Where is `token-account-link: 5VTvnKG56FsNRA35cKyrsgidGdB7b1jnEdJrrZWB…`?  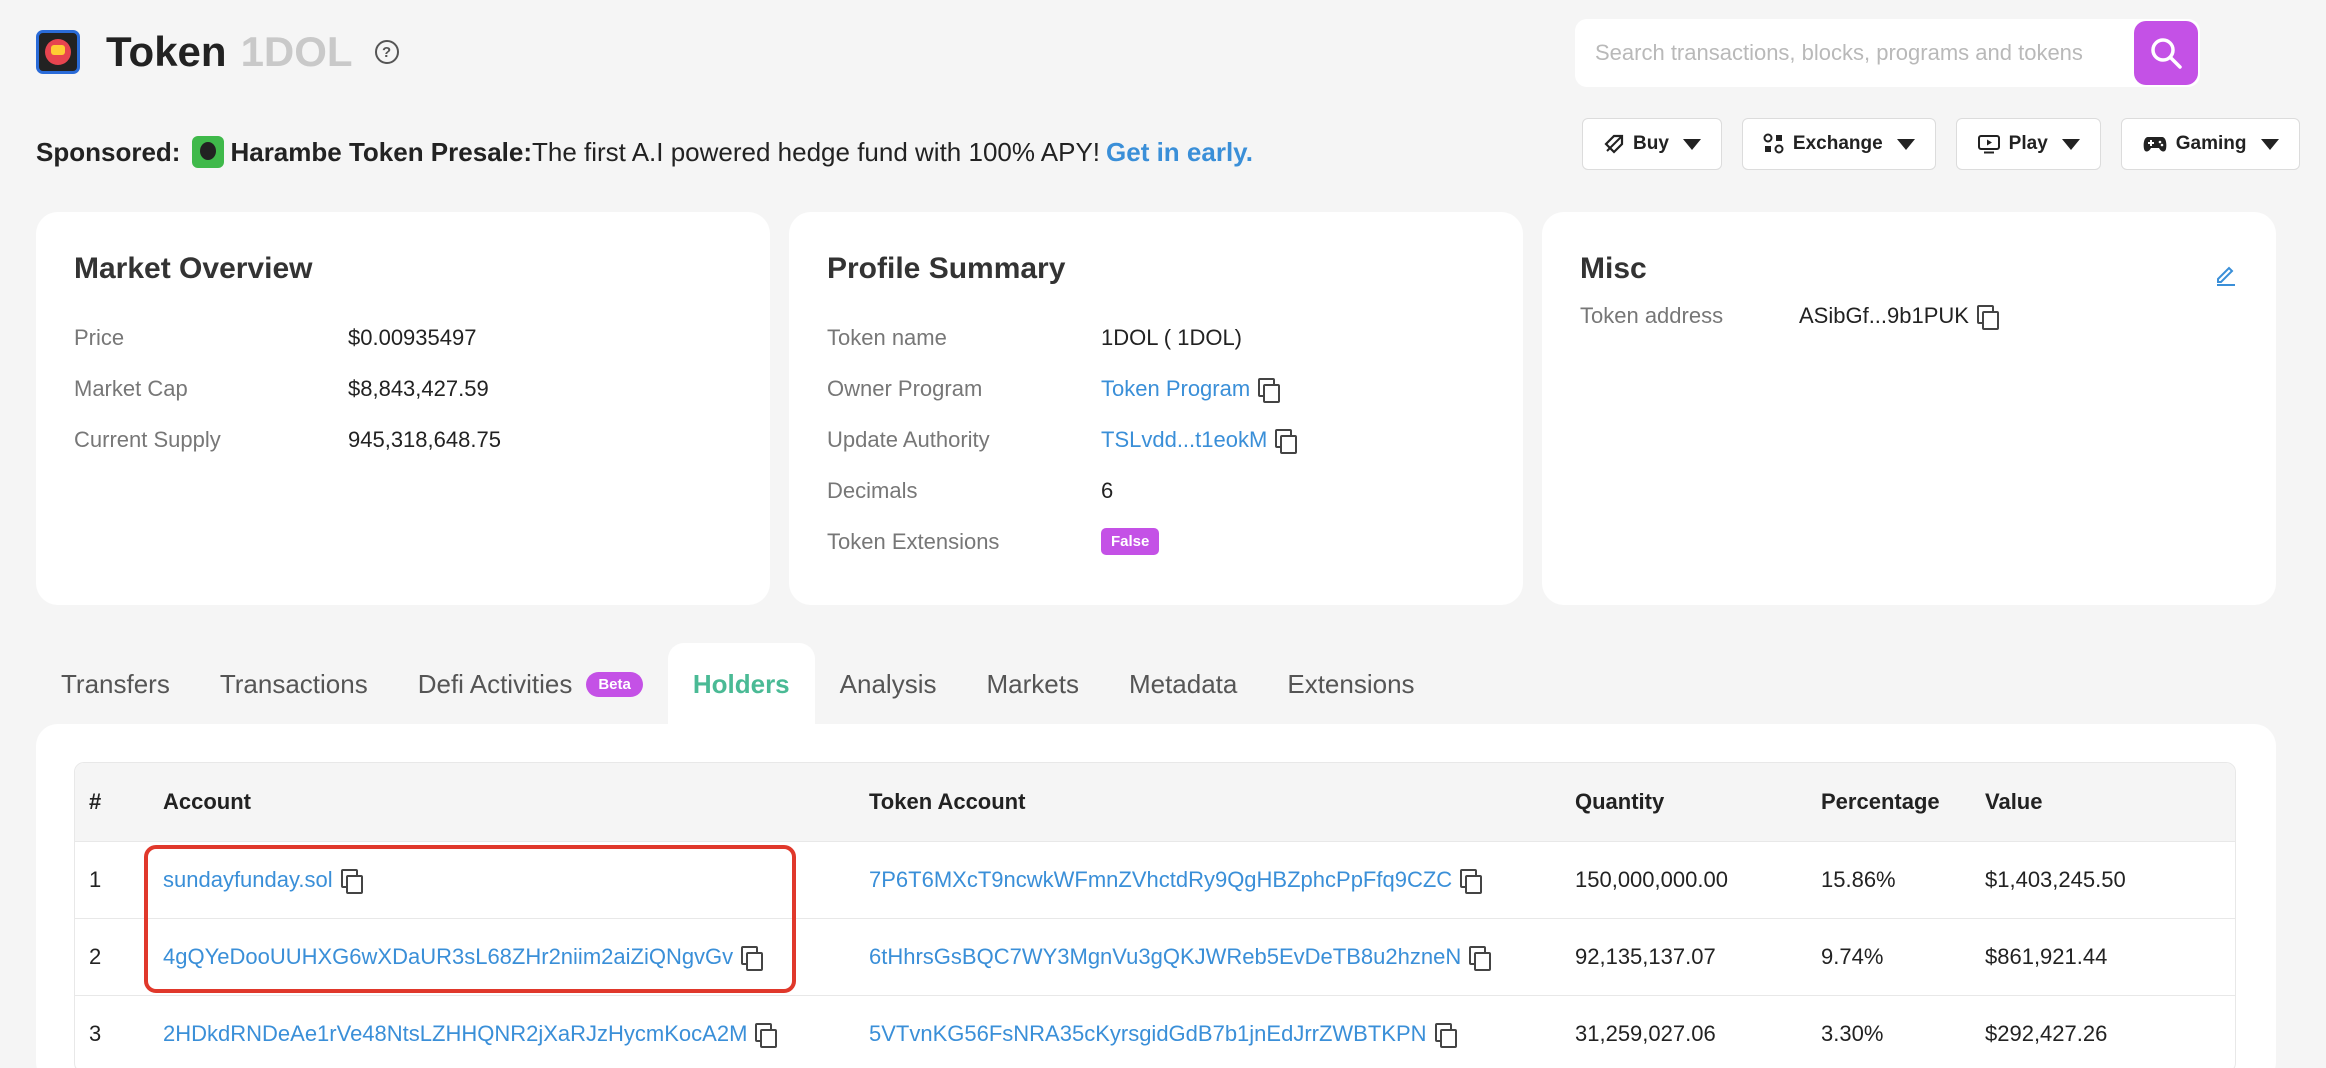
token-account-link: 5VTvnKG56FsNRA35cKyrsgidGdB7b1jnEdJrrZWB… is located at coordinates (1148, 1034).